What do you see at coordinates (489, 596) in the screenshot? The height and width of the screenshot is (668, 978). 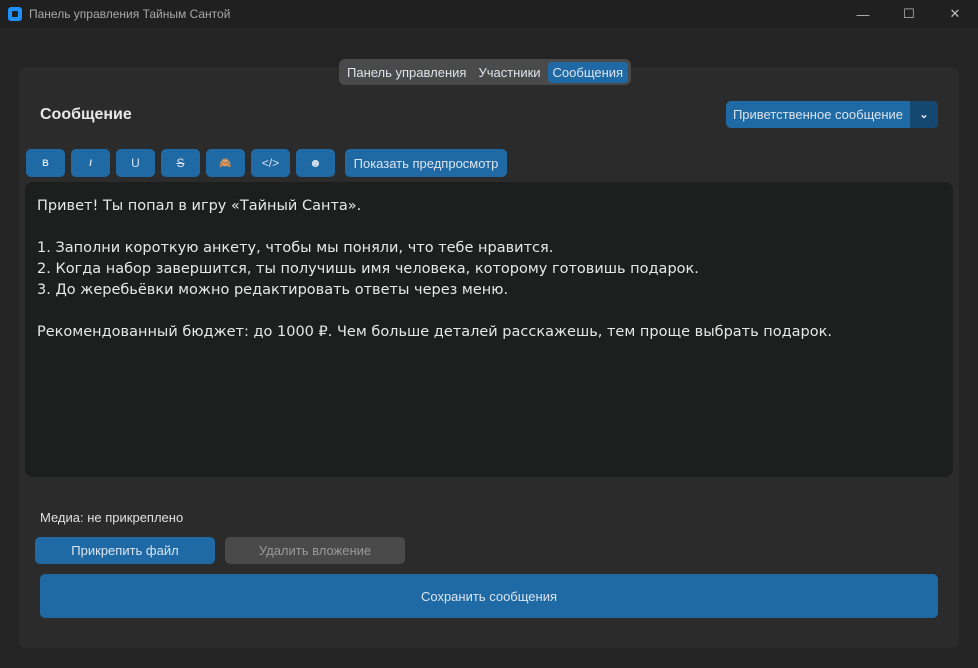 I see `save-messages-button: Сохранить сообщения` at bounding box center [489, 596].